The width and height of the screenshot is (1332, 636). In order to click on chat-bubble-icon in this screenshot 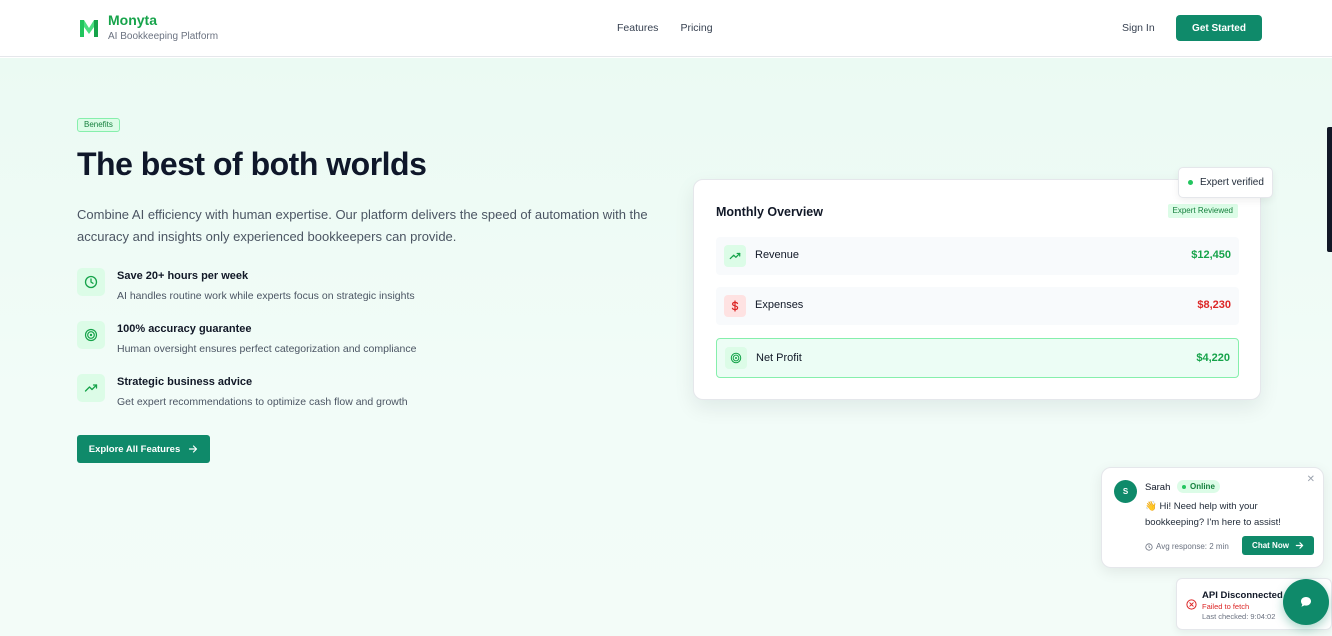, I will do `click(1306, 602)`.